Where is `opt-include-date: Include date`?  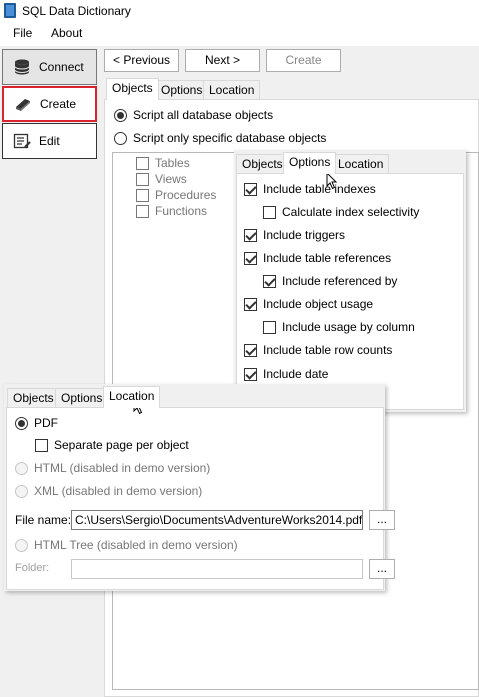 opt-include-date: Include date is located at coordinates (286, 374).